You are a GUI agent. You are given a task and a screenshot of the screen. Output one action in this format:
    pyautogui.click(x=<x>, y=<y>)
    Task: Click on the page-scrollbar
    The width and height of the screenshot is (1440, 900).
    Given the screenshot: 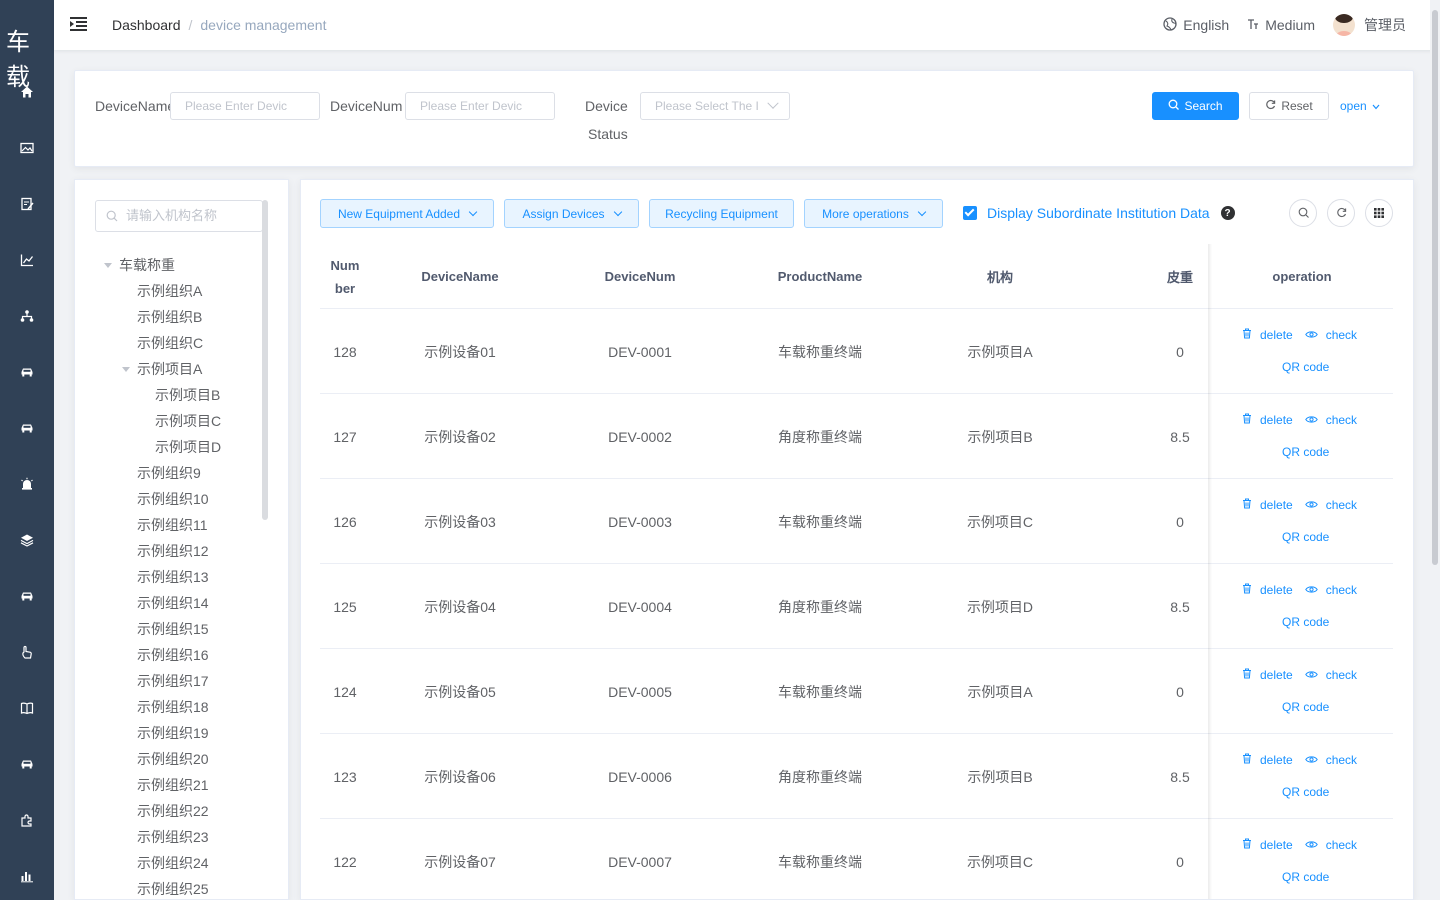 What is the action you would take?
    pyautogui.click(x=1435, y=450)
    